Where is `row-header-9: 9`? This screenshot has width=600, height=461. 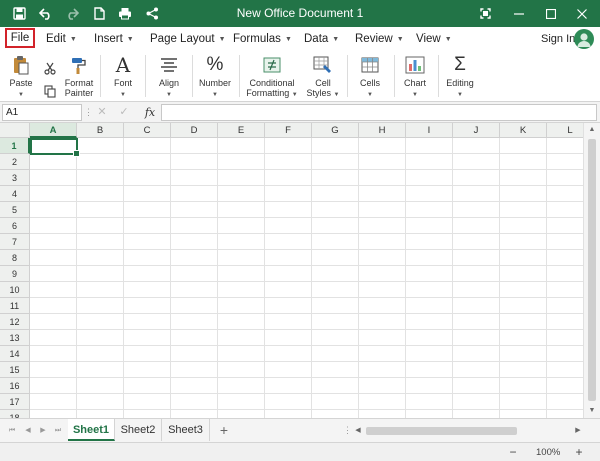 row-header-9: 9 is located at coordinates (15, 274).